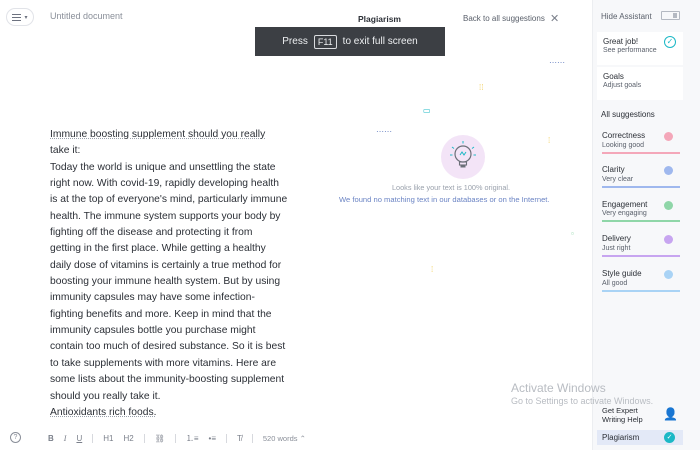 The image size is (700, 450). I want to click on category-status: Just right, so click(616, 248).